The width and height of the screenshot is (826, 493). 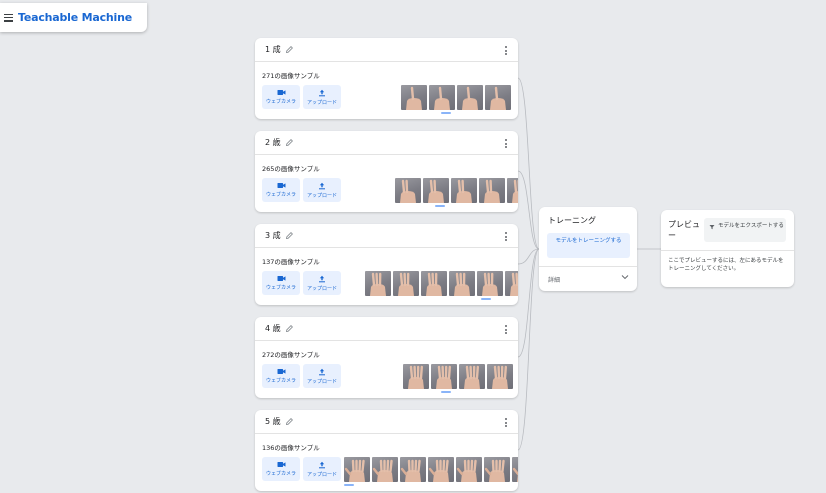 I want to click on class-card: 1 成 271の画像サンプル ウェブカメラ アップロード, so click(x=386, y=78).